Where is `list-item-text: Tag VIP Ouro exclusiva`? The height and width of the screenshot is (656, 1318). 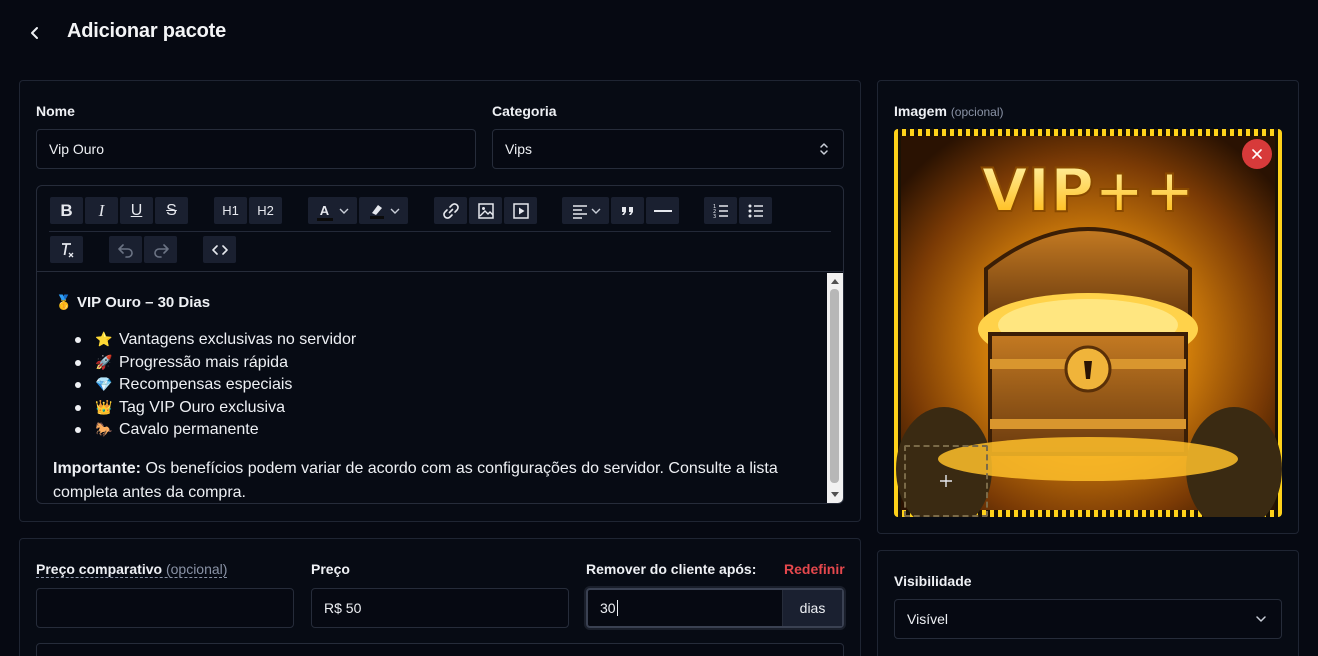 list-item-text: Tag VIP Ouro exclusiva is located at coordinates (202, 407).